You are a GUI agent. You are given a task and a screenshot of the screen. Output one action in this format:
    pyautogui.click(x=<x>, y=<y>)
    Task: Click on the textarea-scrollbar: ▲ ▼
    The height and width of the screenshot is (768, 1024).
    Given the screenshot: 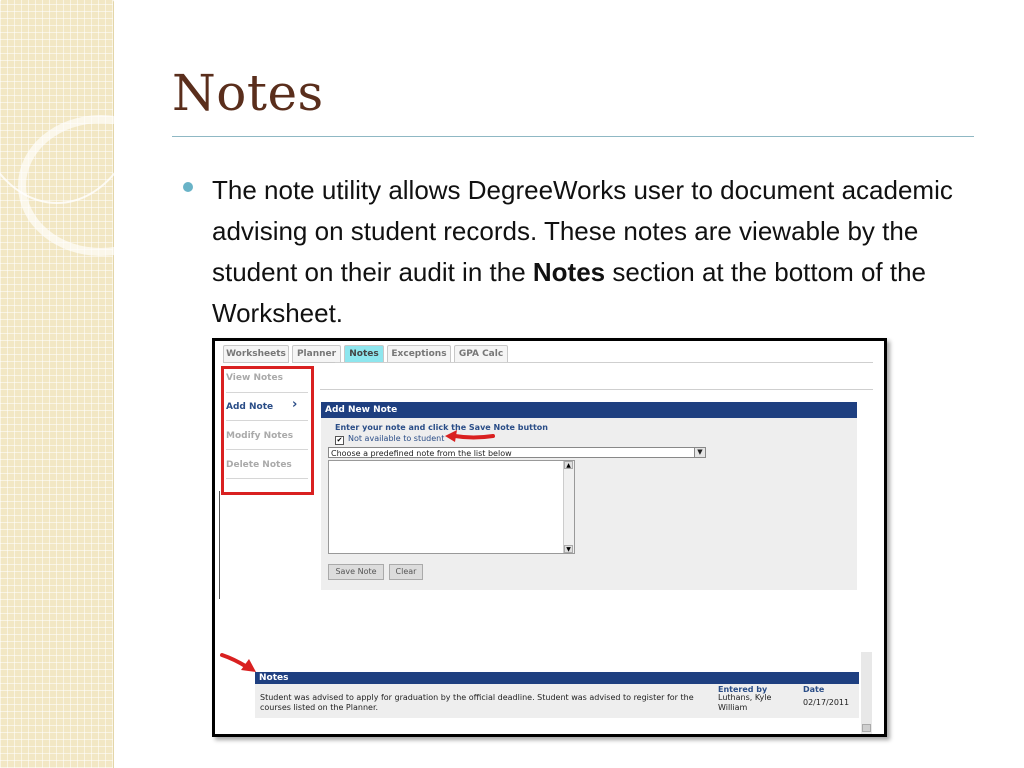 What is the action you would take?
    pyautogui.click(x=568, y=507)
    